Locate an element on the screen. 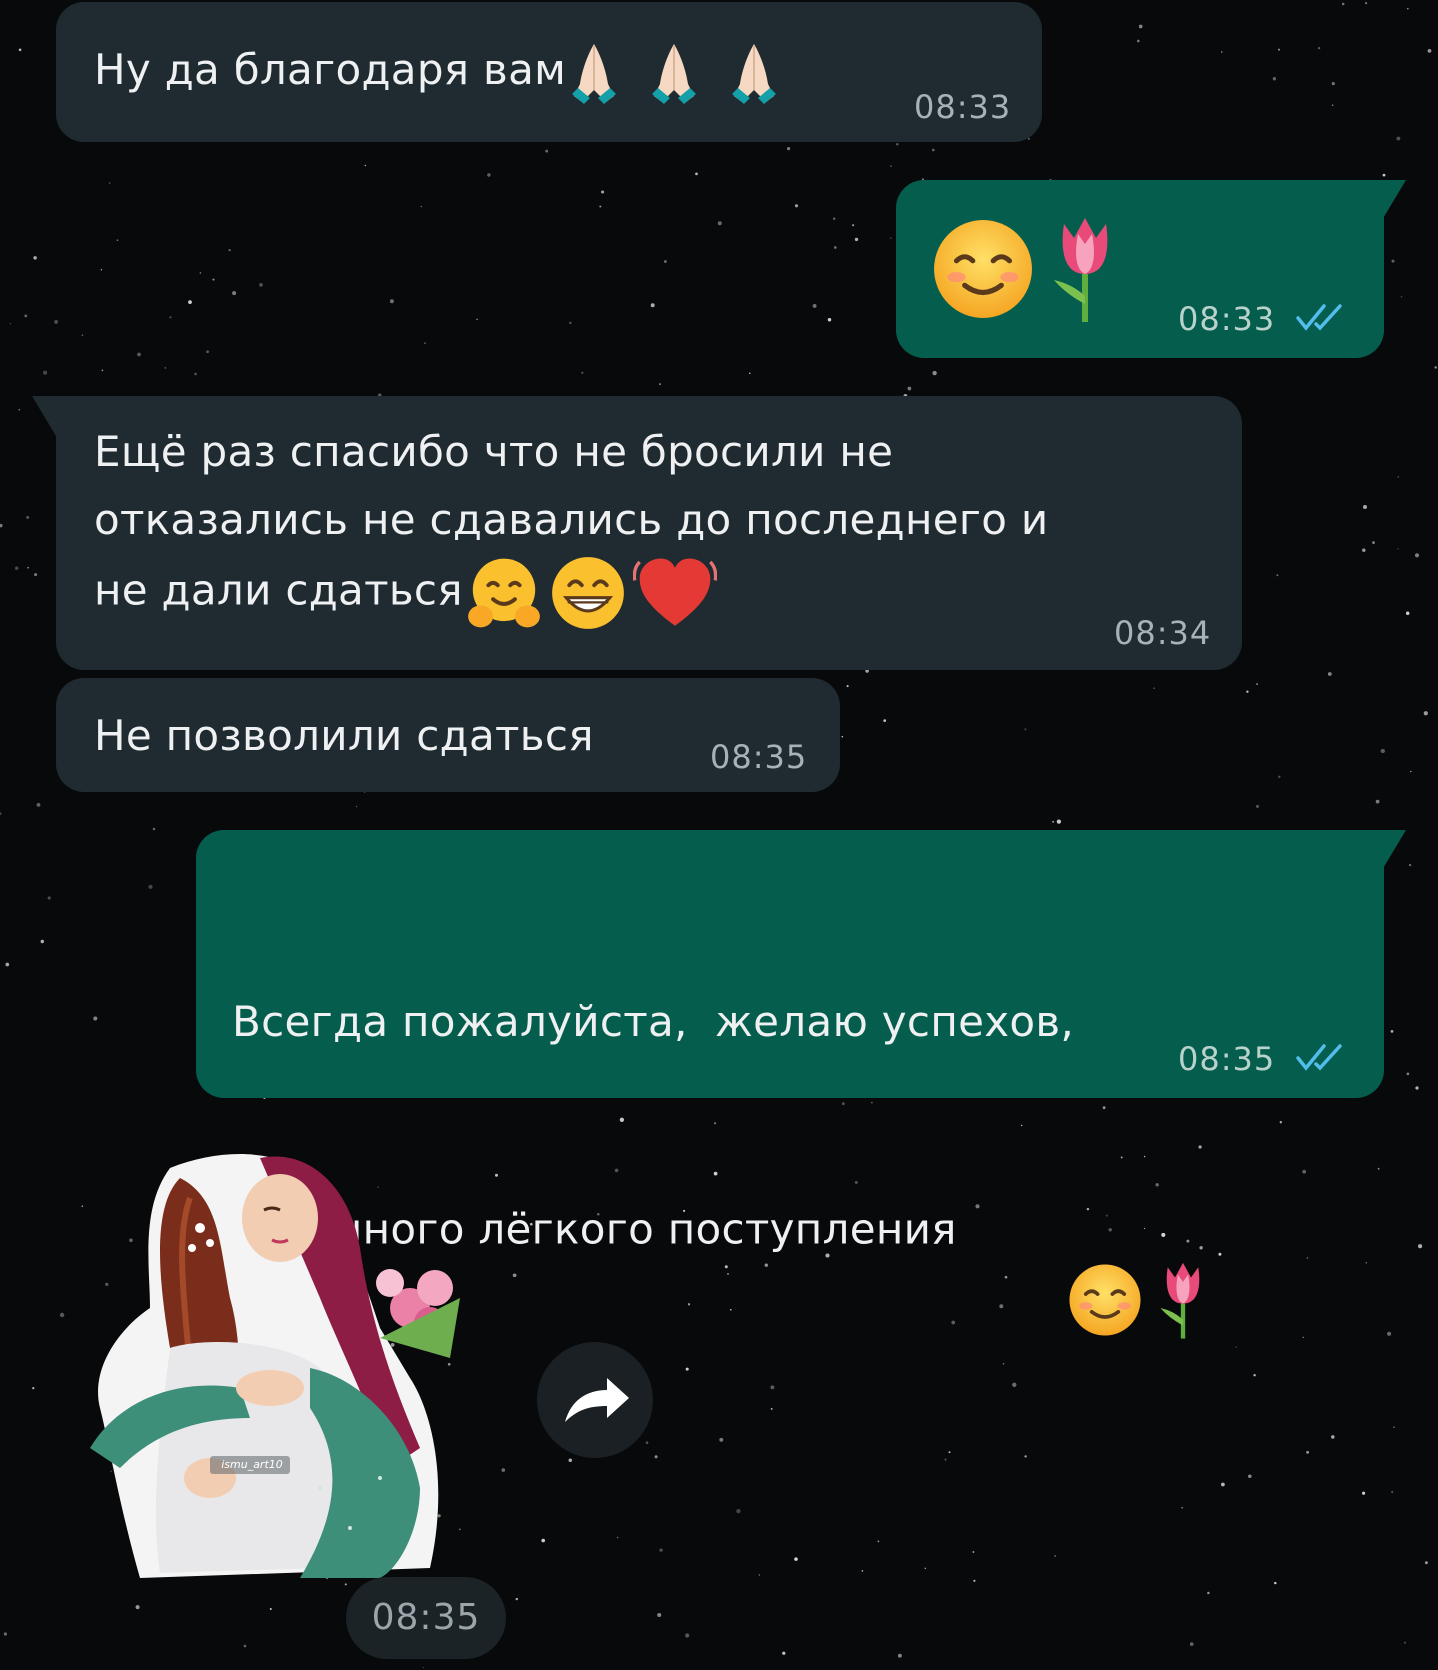  sticker-time-badge: 08:35 is located at coordinates (426, 1618).